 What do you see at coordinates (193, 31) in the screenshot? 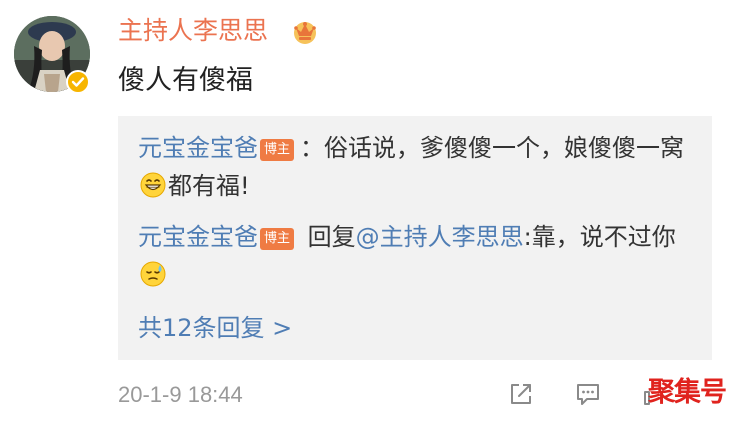
I see `post-author-name: 主持人李思思` at bounding box center [193, 31].